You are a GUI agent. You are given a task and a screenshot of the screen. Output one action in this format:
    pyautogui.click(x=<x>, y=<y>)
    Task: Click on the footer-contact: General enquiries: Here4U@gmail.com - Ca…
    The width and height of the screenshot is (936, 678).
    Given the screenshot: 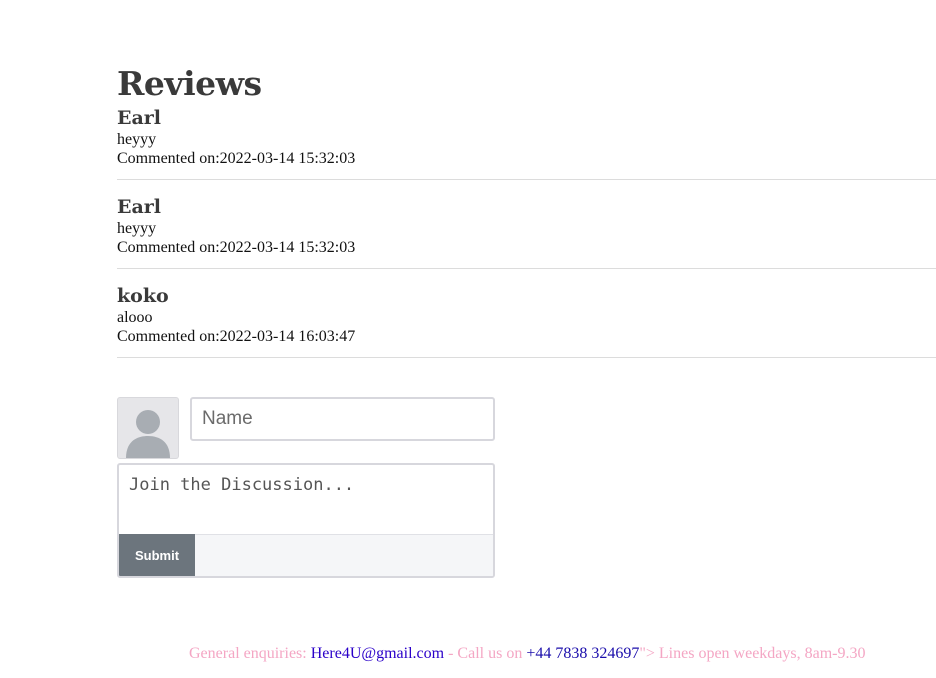 What is the action you would take?
    pyautogui.click(x=527, y=654)
    